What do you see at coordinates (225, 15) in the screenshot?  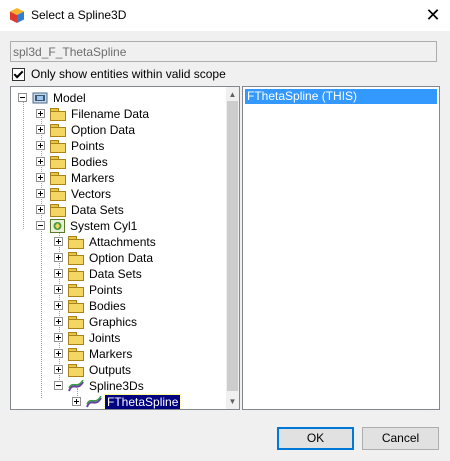 I see `title-bar: Select a Spline3D ✕` at bounding box center [225, 15].